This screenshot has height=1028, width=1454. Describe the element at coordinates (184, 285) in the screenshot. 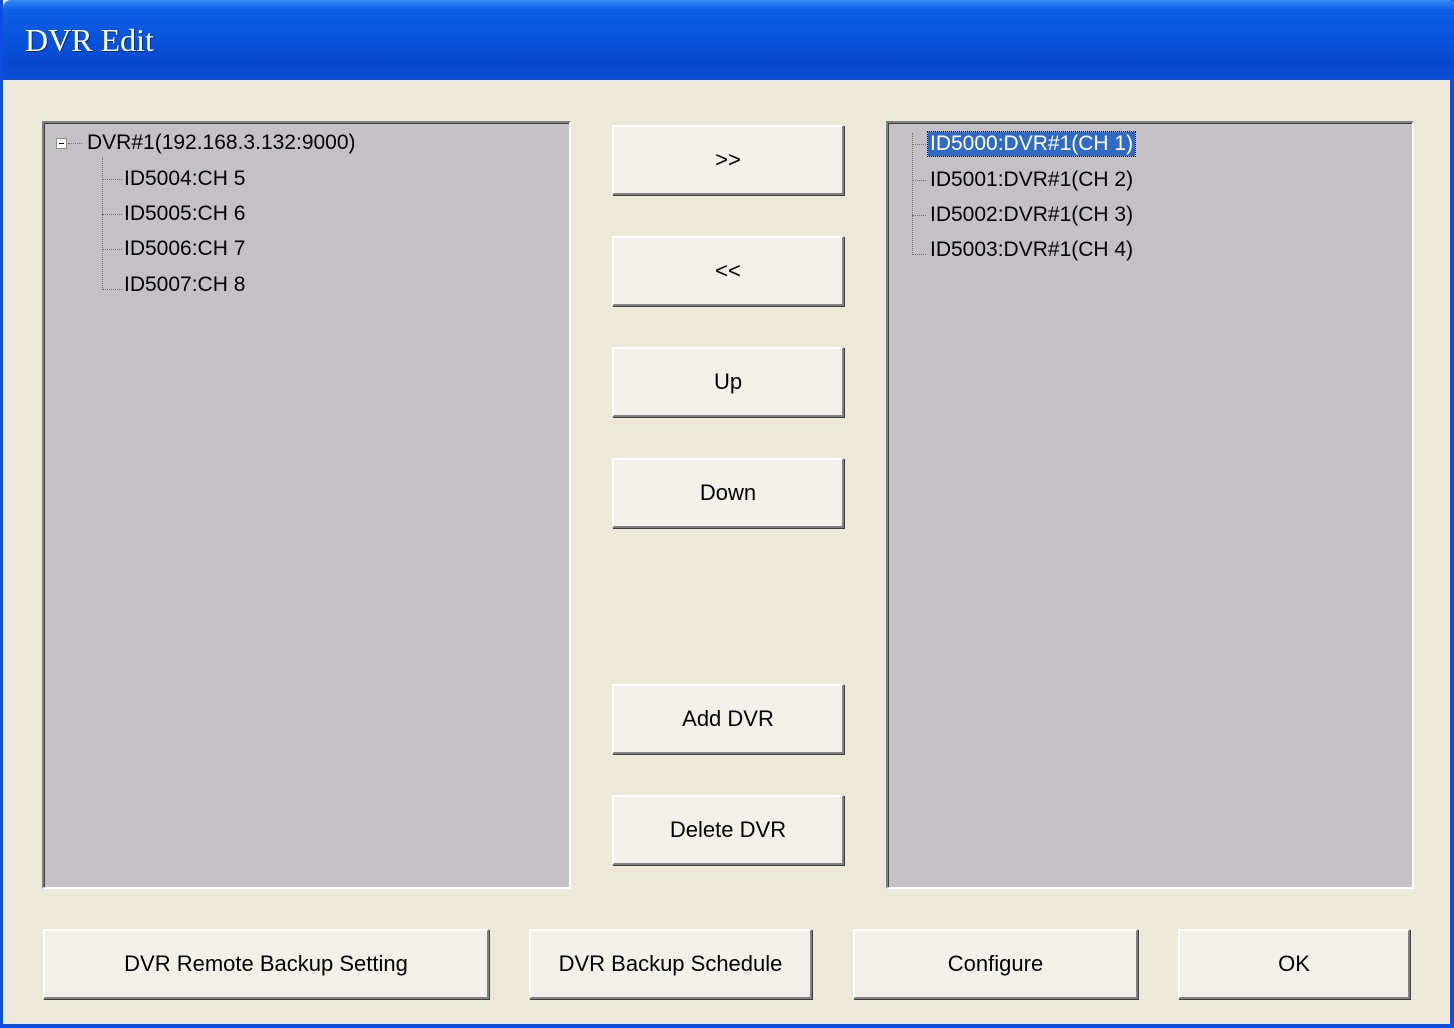

I see `tree-item-channel: ID5007:CH 8` at that location.